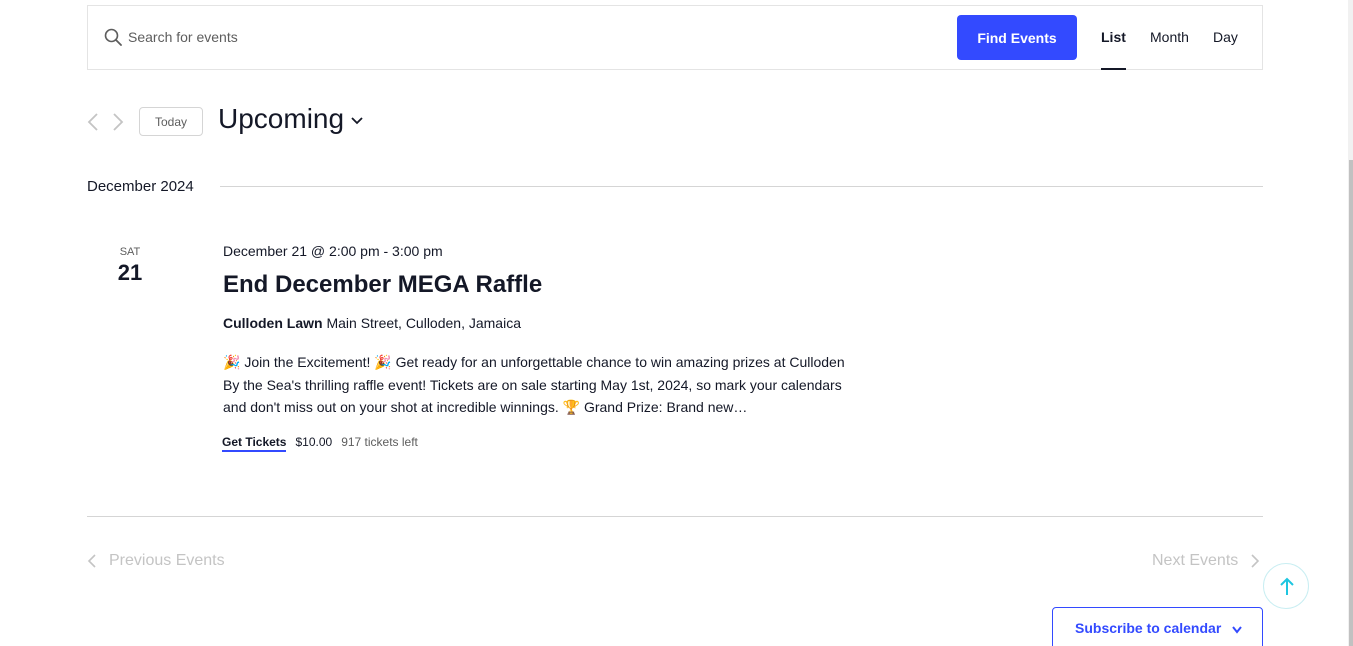 Image resolution: width=1353 pixels, height=646 pixels. I want to click on scroll-to-top-button, so click(1286, 586).